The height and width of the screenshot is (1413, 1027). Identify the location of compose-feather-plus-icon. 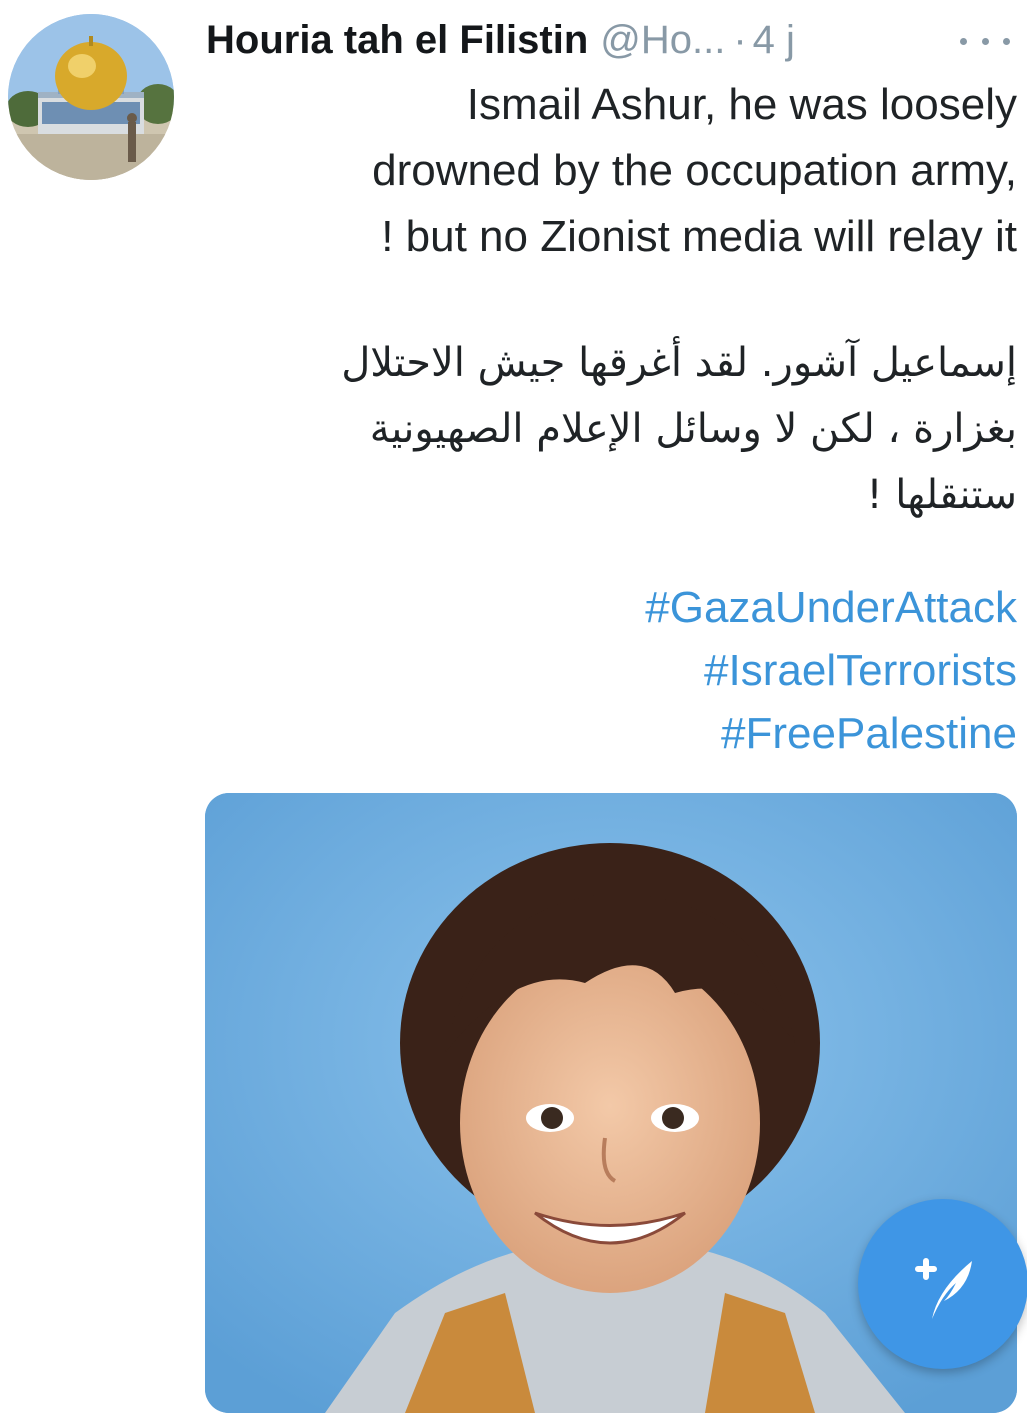
(943, 1288).